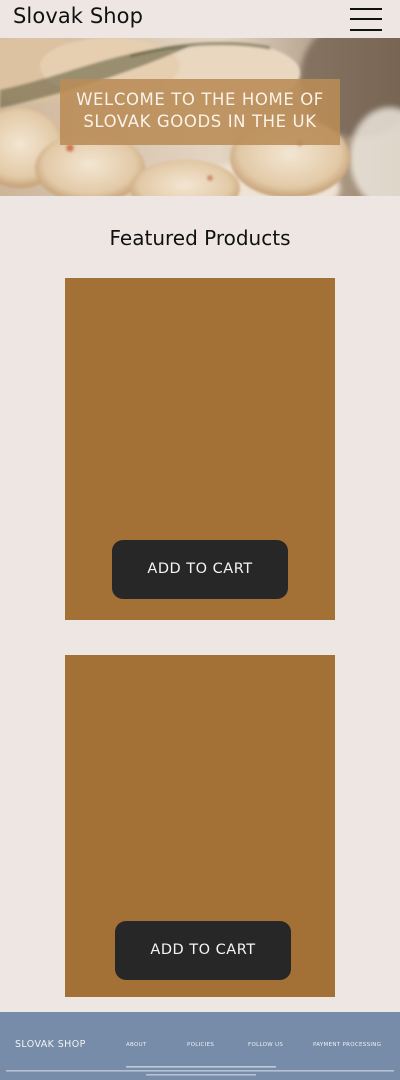 This screenshot has height=1080, width=400. I want to click on footer-link-payment-processing: PAYMENT PROCESSING, so click(347, 1045).